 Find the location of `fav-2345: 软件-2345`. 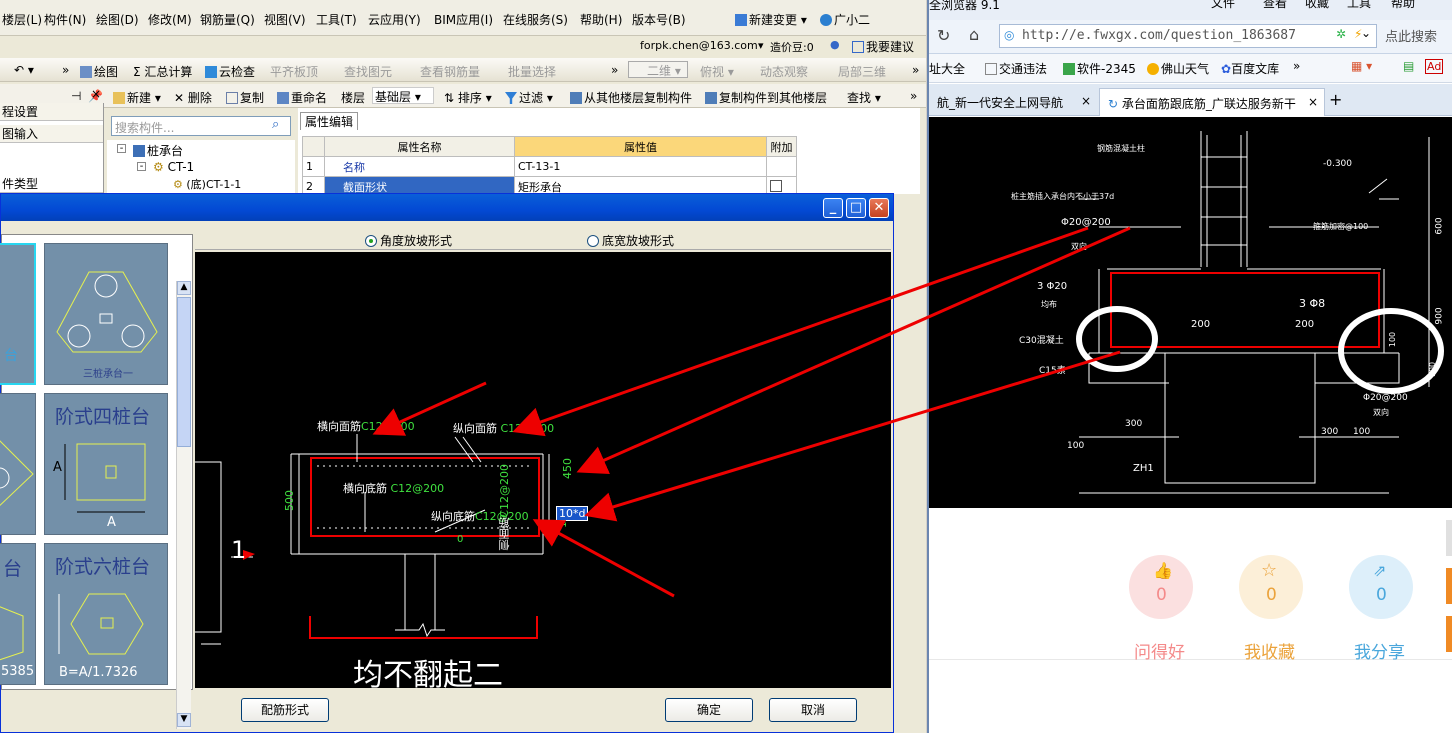

fav-2345: 软件-2345 is located at coordinates (1099, 68).